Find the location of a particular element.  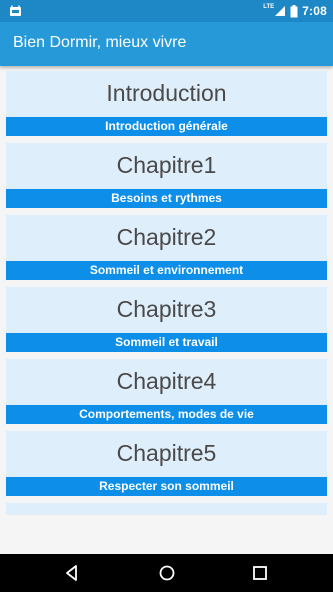

chapter-title: Chapitre3 is located at coordinates (166, 309).